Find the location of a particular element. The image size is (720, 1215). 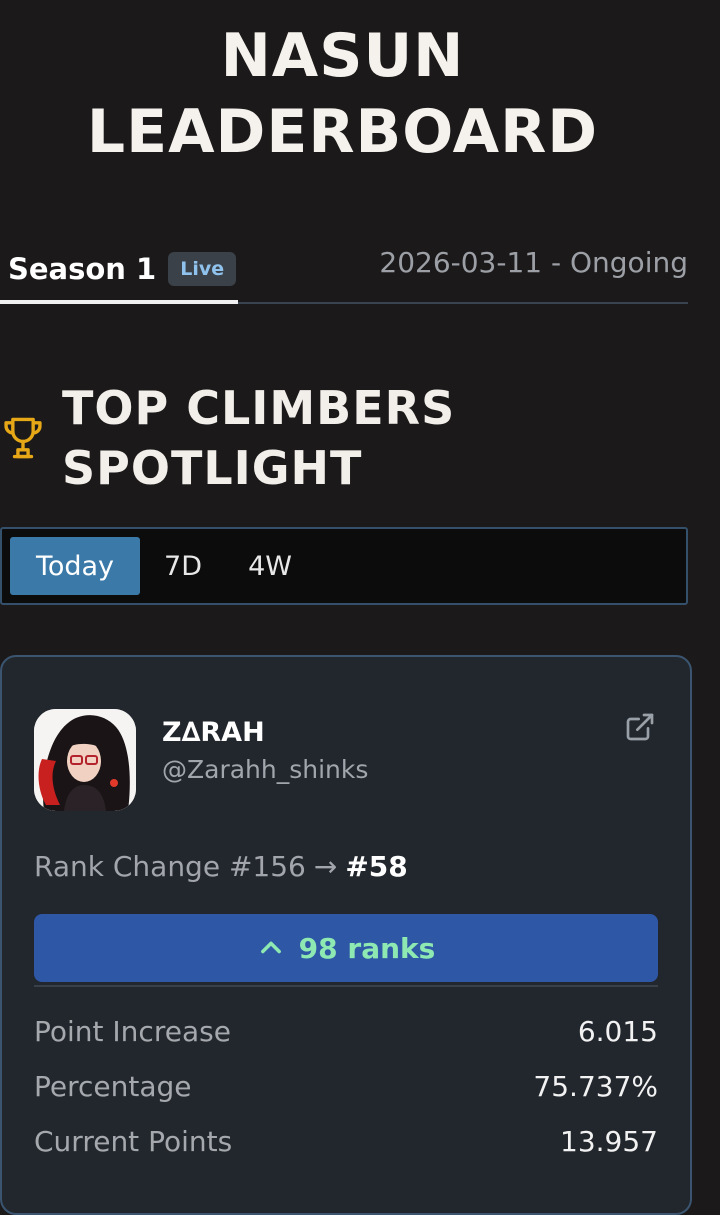

ranks-gained-bar: 98 ranks is located at coordinates (346, 948).